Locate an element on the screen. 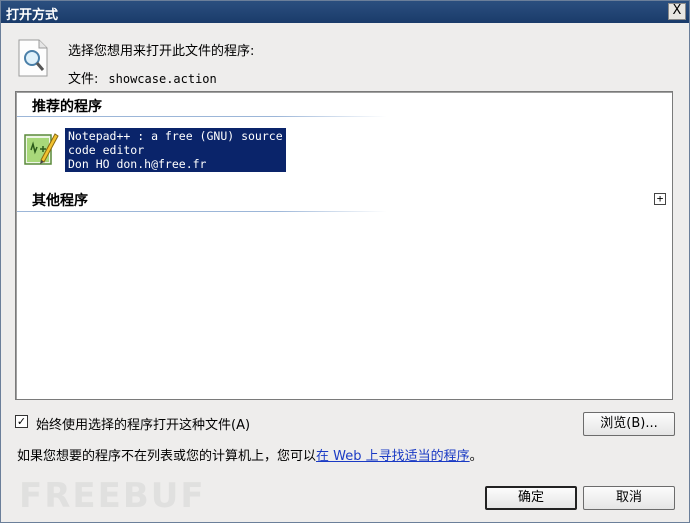 This screenshot has height=523, width=690. file-row: 文件: showcase.action is located at coordinates (142, 77).